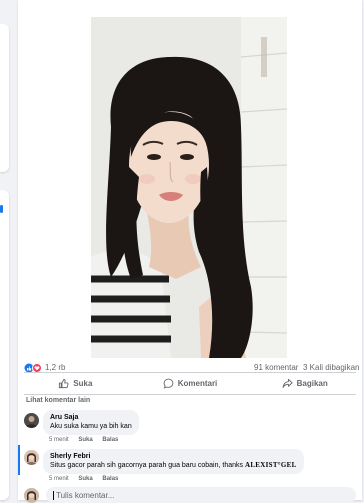  Describe the element at coordinates (197, 383) in the screenshot. I see `comment-button-label: Komentari` at that location.